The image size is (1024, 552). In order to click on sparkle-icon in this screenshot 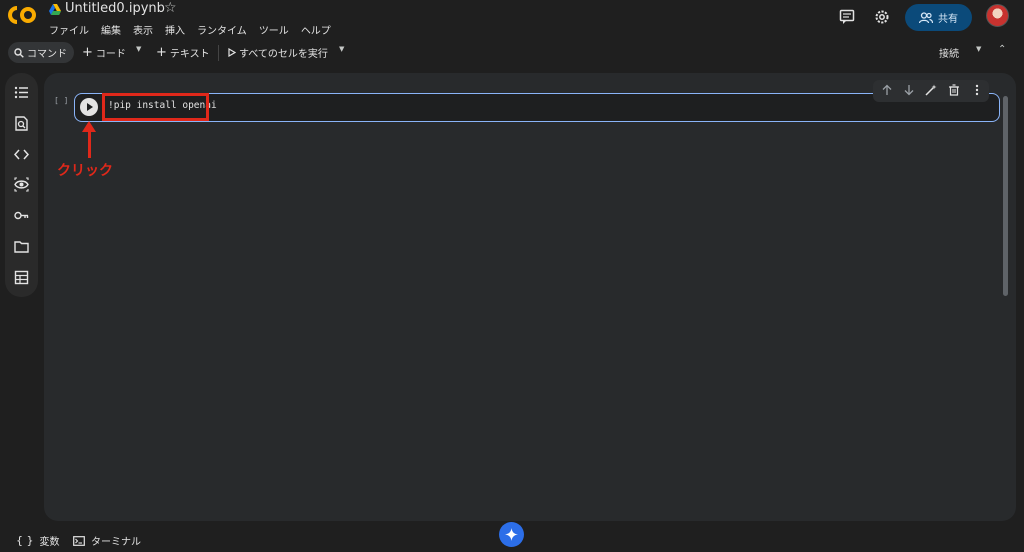, I will do `click(511, 534)`.